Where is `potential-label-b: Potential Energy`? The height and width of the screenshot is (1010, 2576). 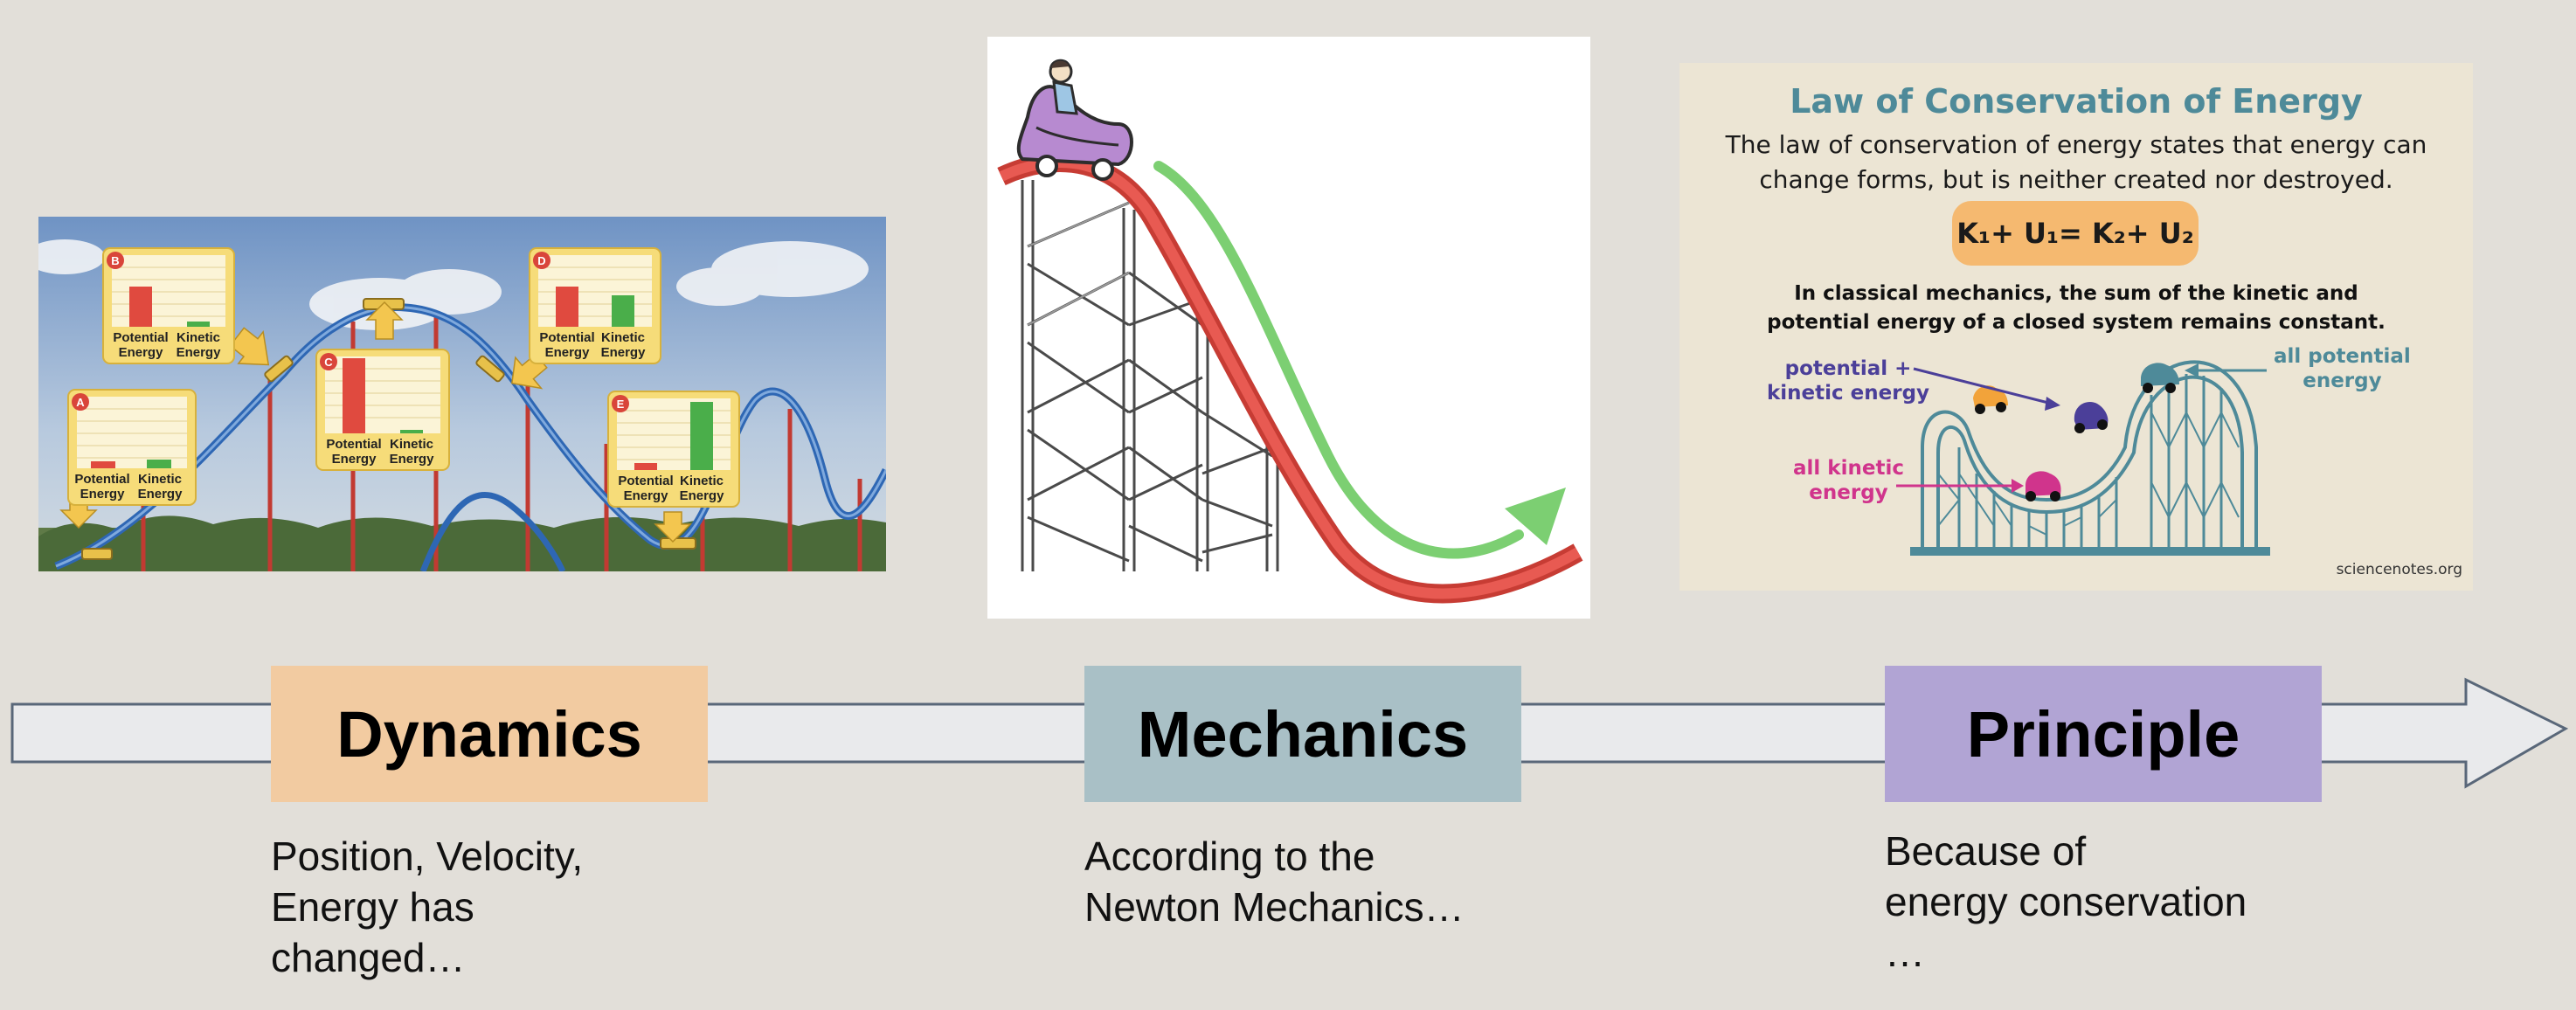
potential-label-b: Potential Energy is located at coordinates (141, 345).